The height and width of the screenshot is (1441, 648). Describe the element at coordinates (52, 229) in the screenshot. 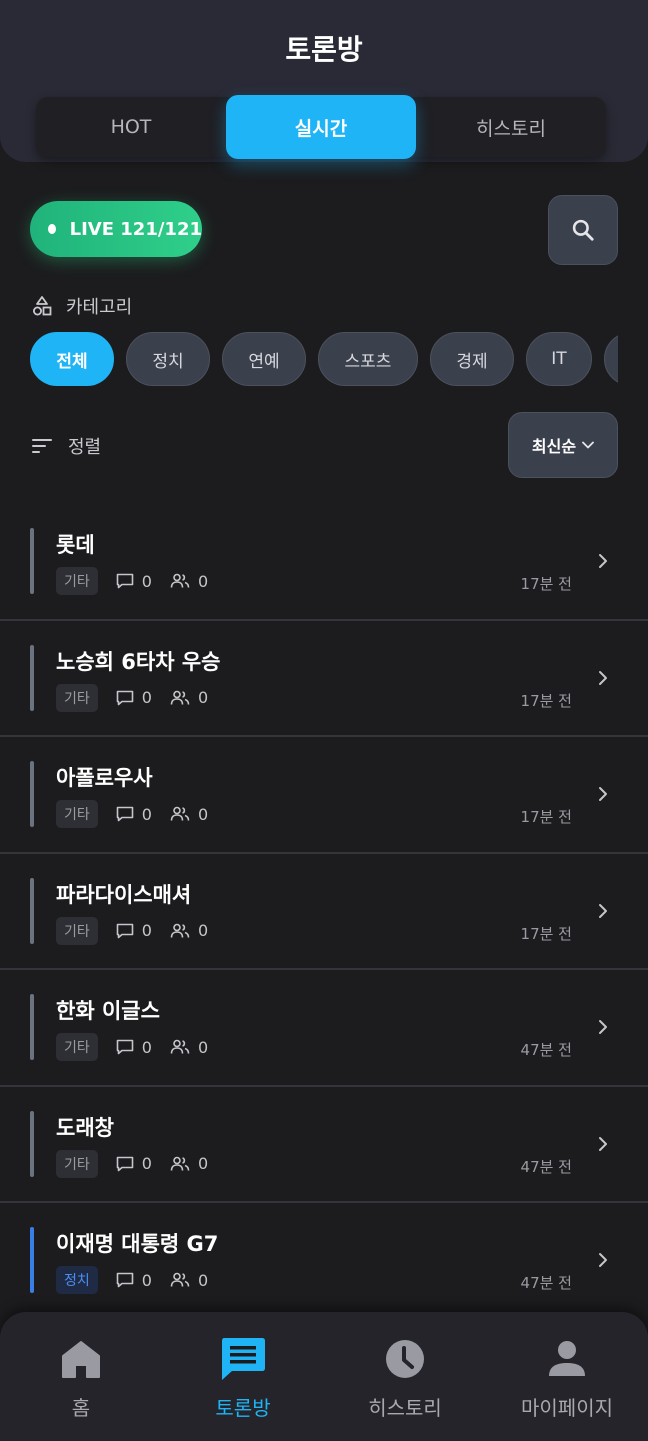

I see `live-dot-icon` at that location.